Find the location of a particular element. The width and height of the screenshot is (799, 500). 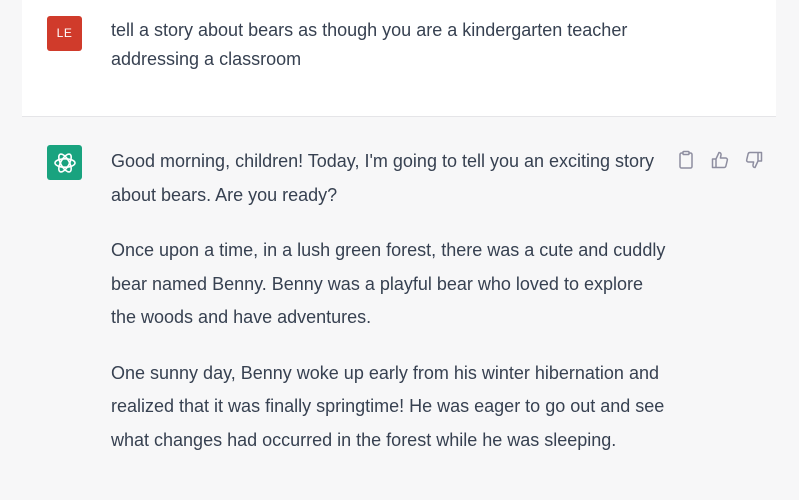

copy-icon is located at coordinates (686, 159).